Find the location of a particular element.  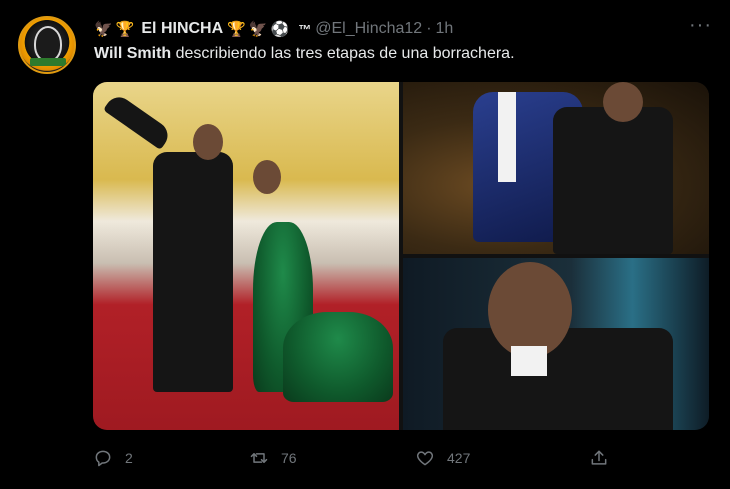

heart-icon is located at coordinates (425, 458).